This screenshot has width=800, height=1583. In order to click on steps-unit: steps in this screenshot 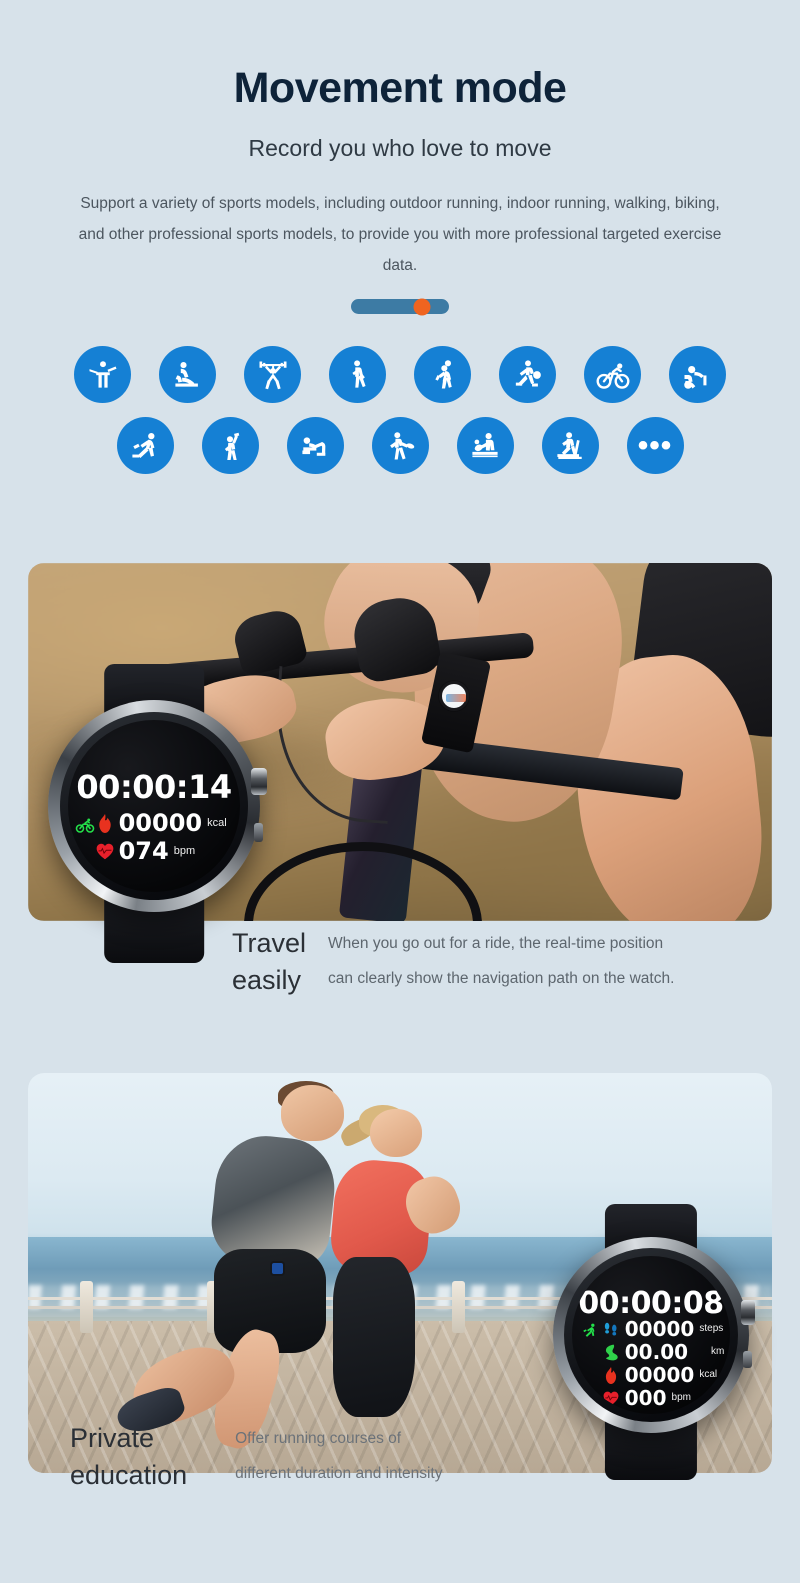, I will do `click(711, 1329)`.